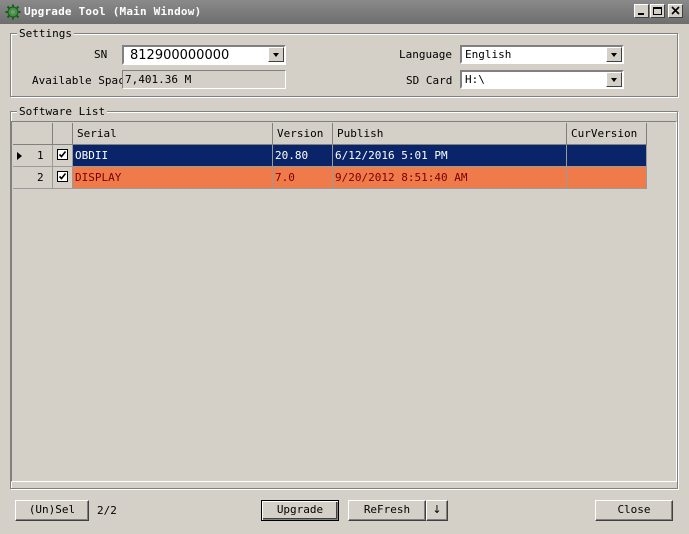 The width and height of the screenshot is (689, 534). Describe the element at coordinates (303, 134) in the screenshot. I see `column-header-version: Version` at that location.